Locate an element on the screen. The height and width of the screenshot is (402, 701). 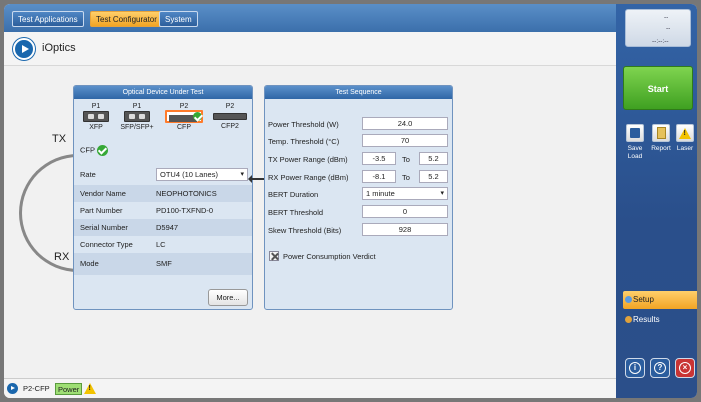
app-header: iOptics is located at coordinates (310, 49).